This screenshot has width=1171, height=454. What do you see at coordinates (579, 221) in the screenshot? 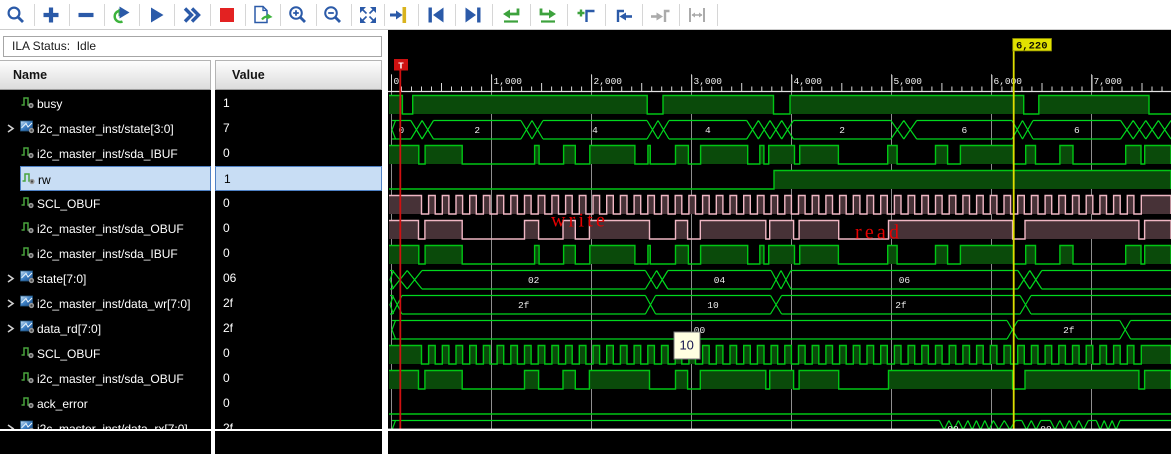
I see `svg-text: write` at bounding box center [579, 221].